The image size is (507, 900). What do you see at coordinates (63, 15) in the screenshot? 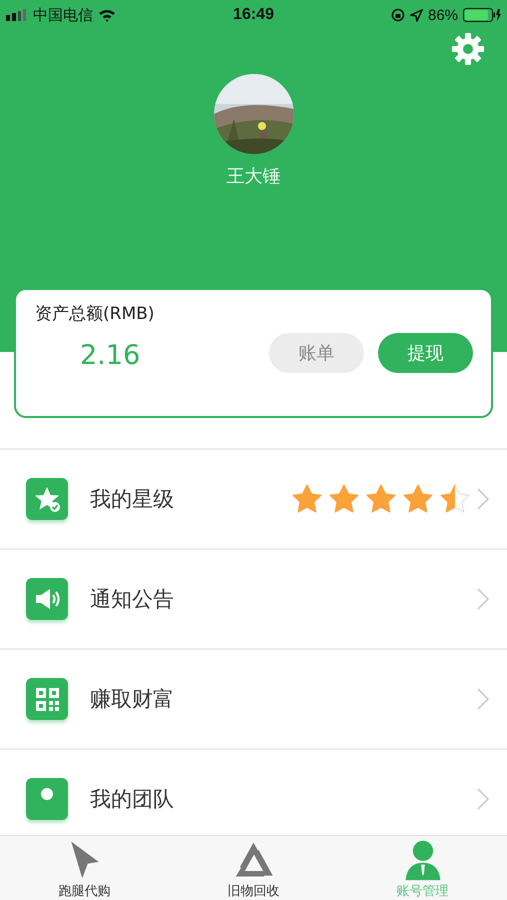
I see `carrier: 中国电信` at bounding box center [63, 15].